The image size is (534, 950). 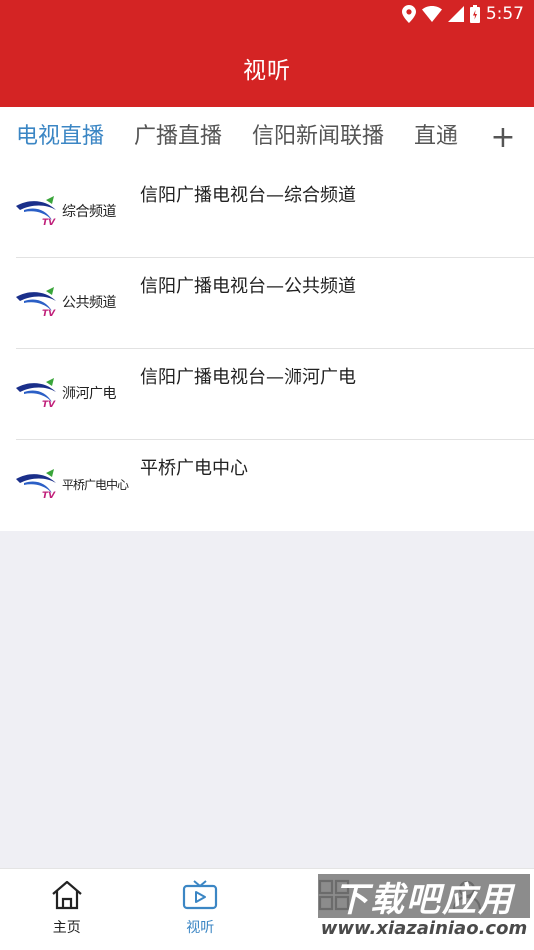 What do you see at coordinates (89, 303) in the screenshot?
I see `logo-text: 公共频道` at bounding box center [89, 303].